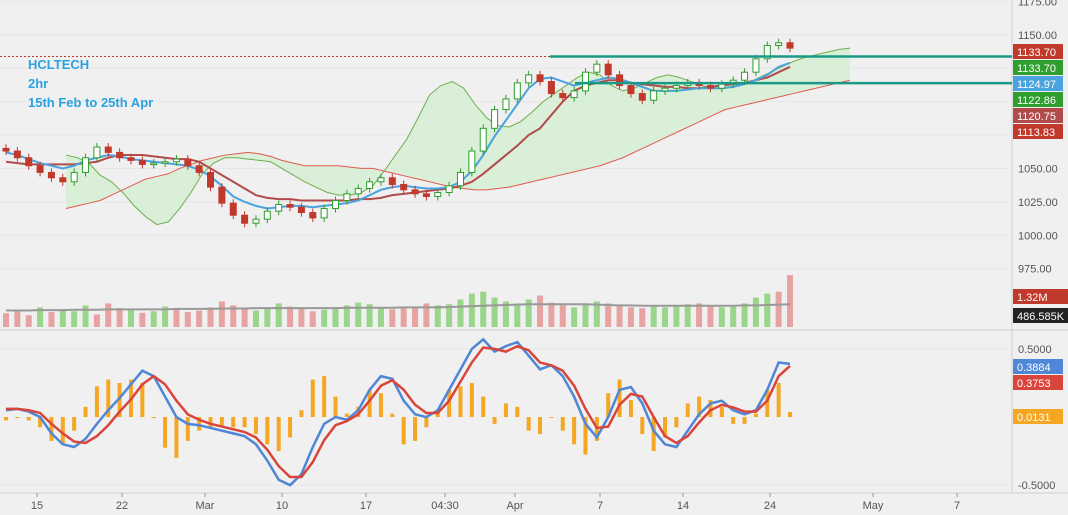  Describe the element at coordinates (1036, 117) in the screenshot. I see `price-badge-label: 1120.75` at that location.